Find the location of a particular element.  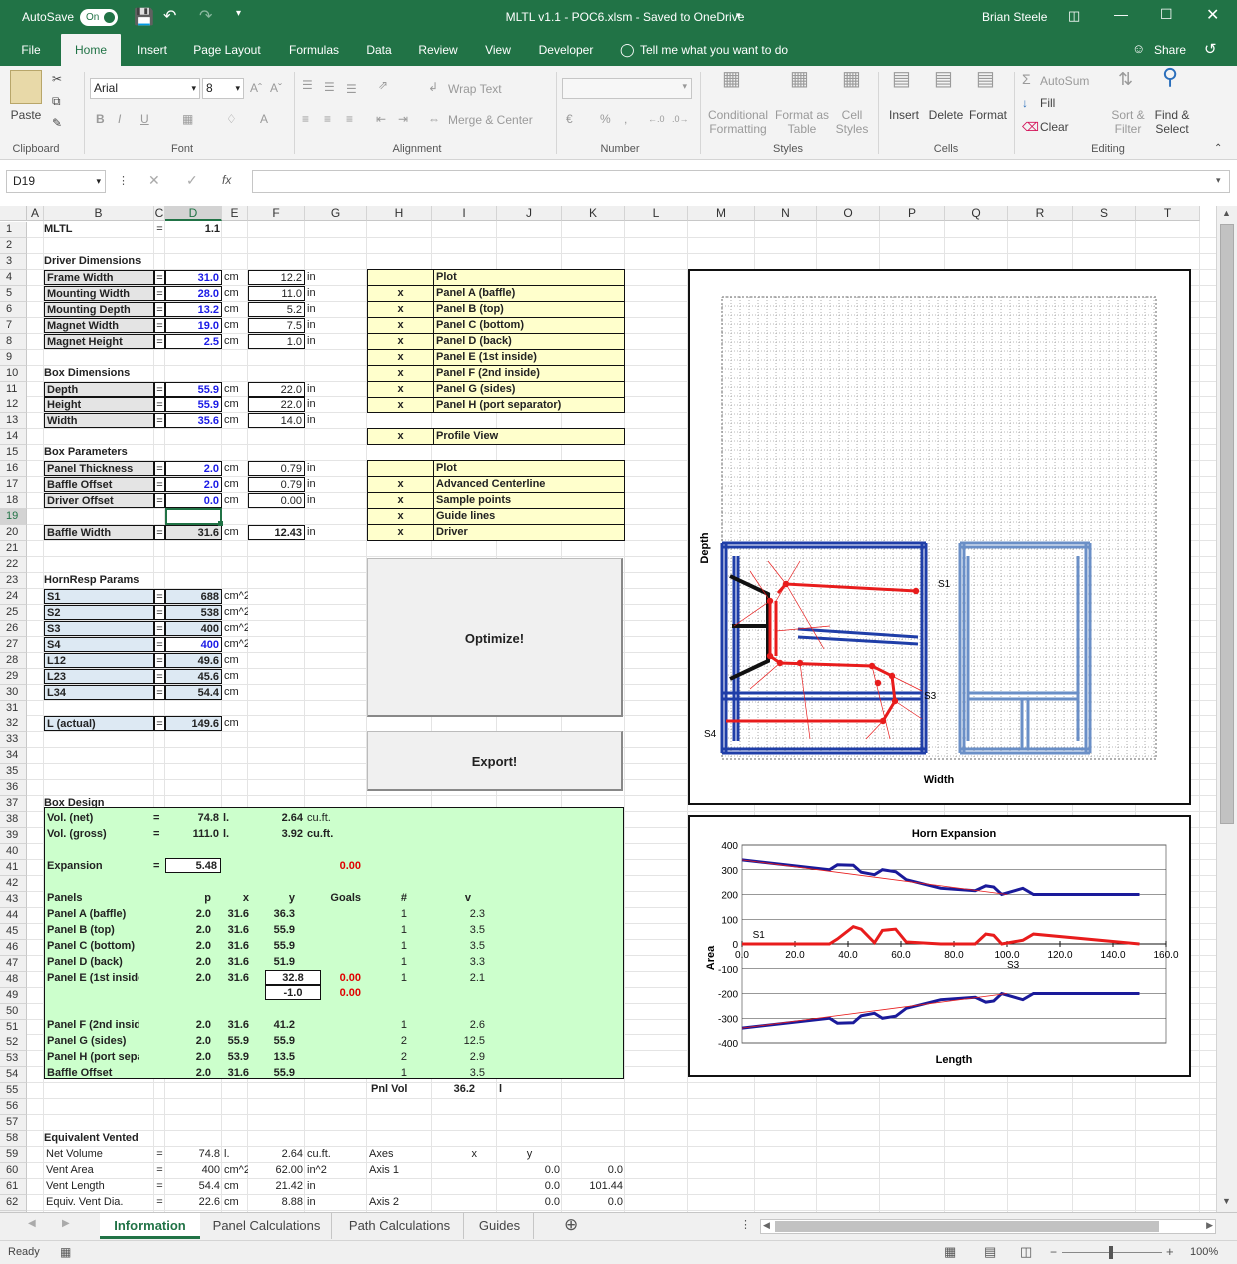

row-header: 9 is located at coordinates (13, 357).